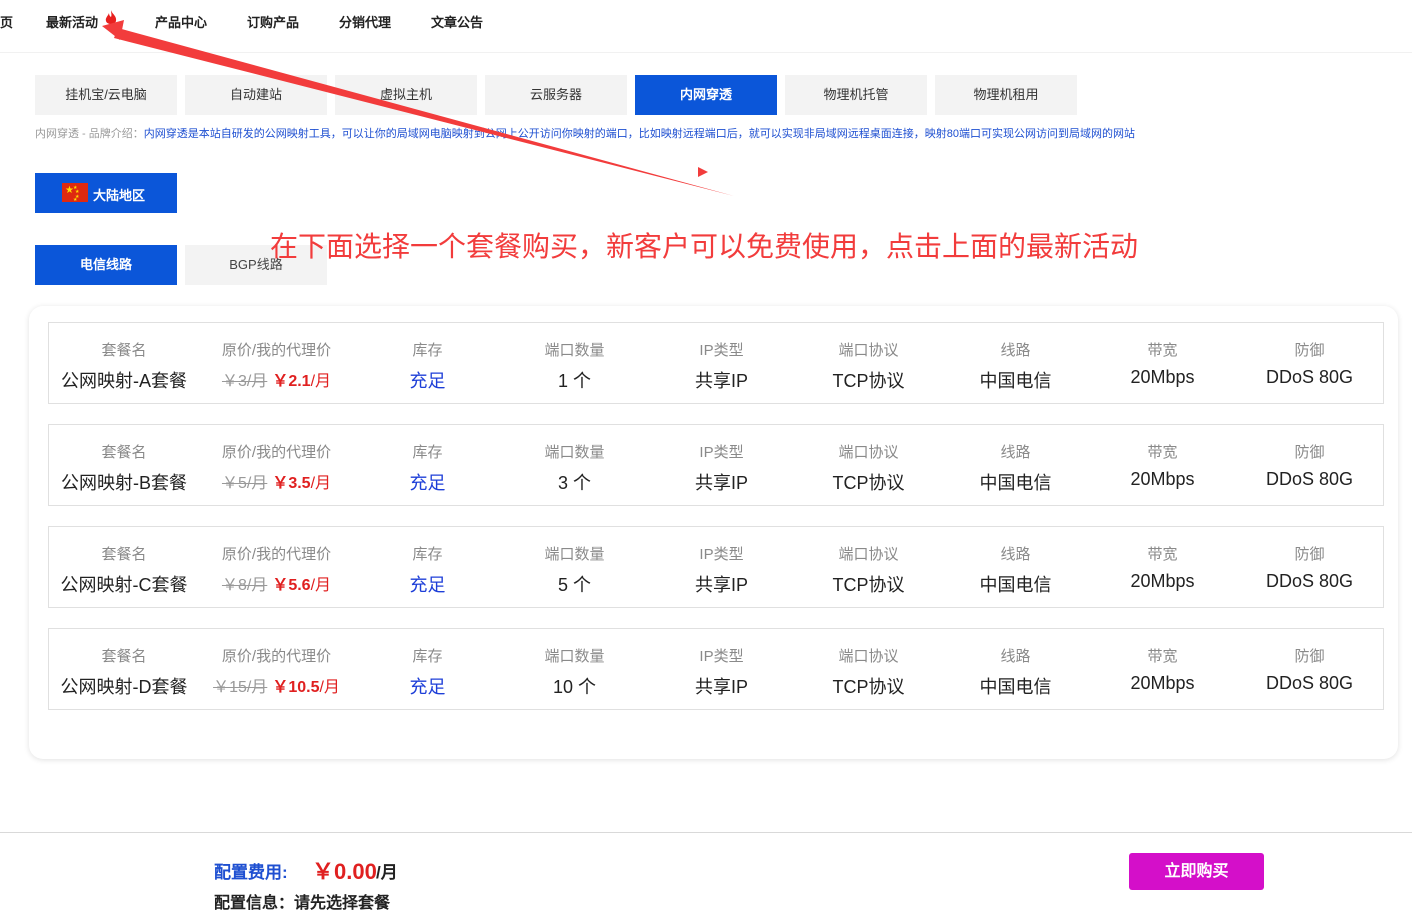 This screenshot has height=915, width=1412. I want to click on tab-cloud-server: 云服务器, so click(556, 95).